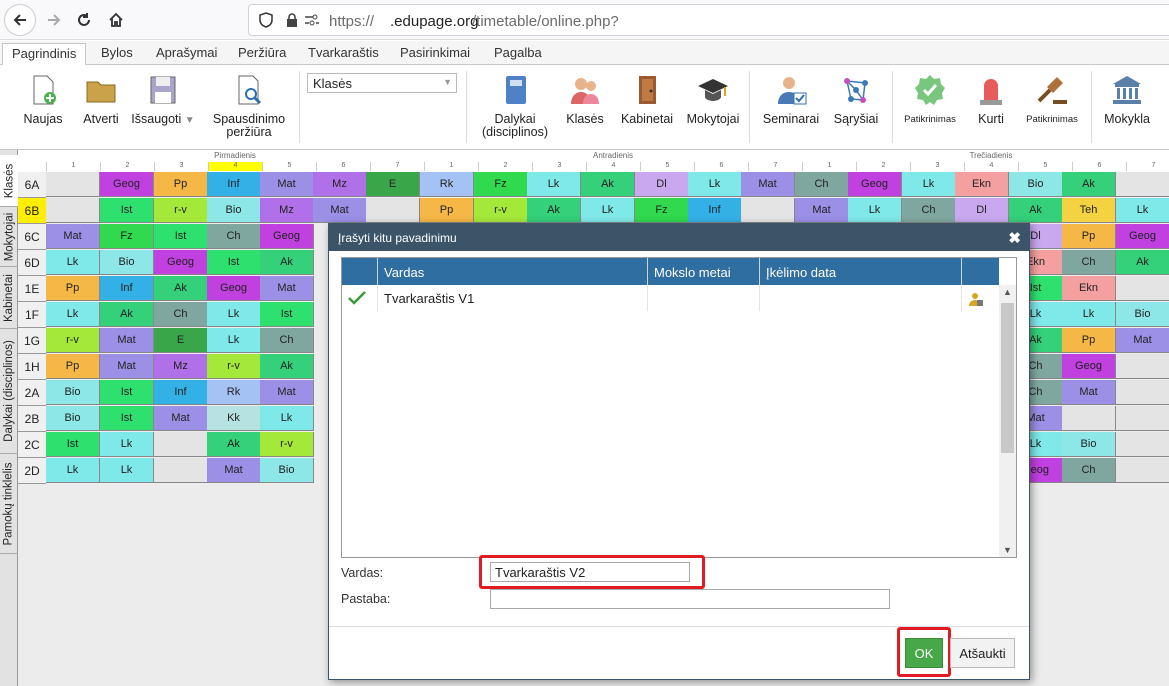 This screenshot has height=686, width=1169. I want to click on lesson-cell: Ekn, so click(1089, 288).